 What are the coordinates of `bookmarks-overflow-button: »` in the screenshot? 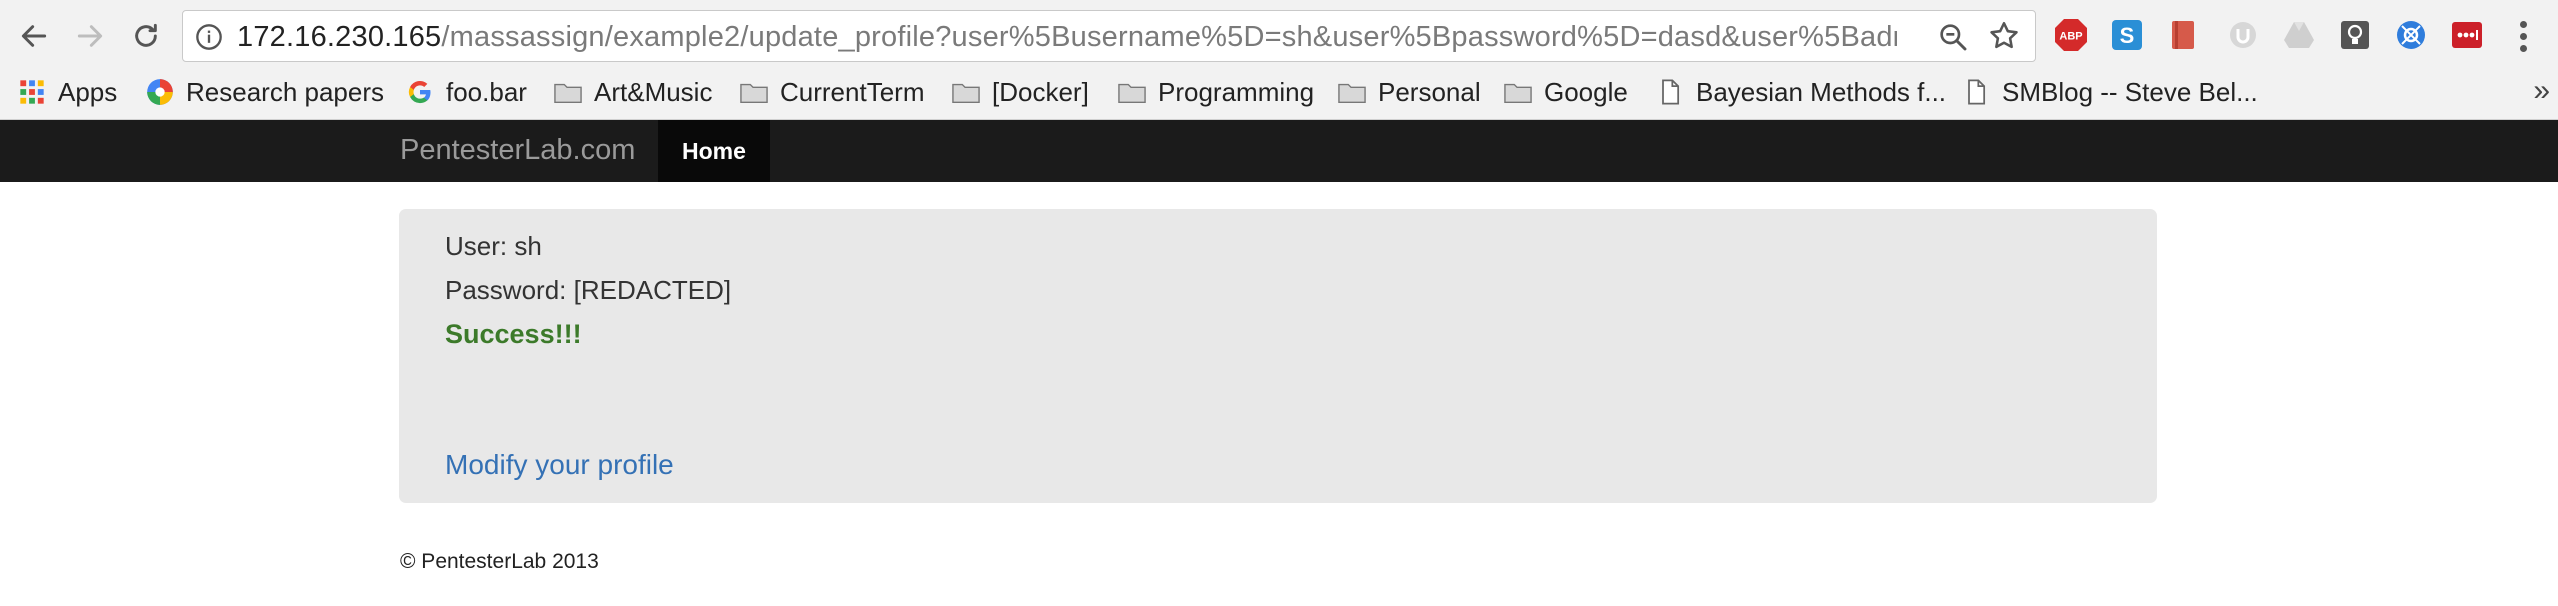 It's located at (2541, 91).